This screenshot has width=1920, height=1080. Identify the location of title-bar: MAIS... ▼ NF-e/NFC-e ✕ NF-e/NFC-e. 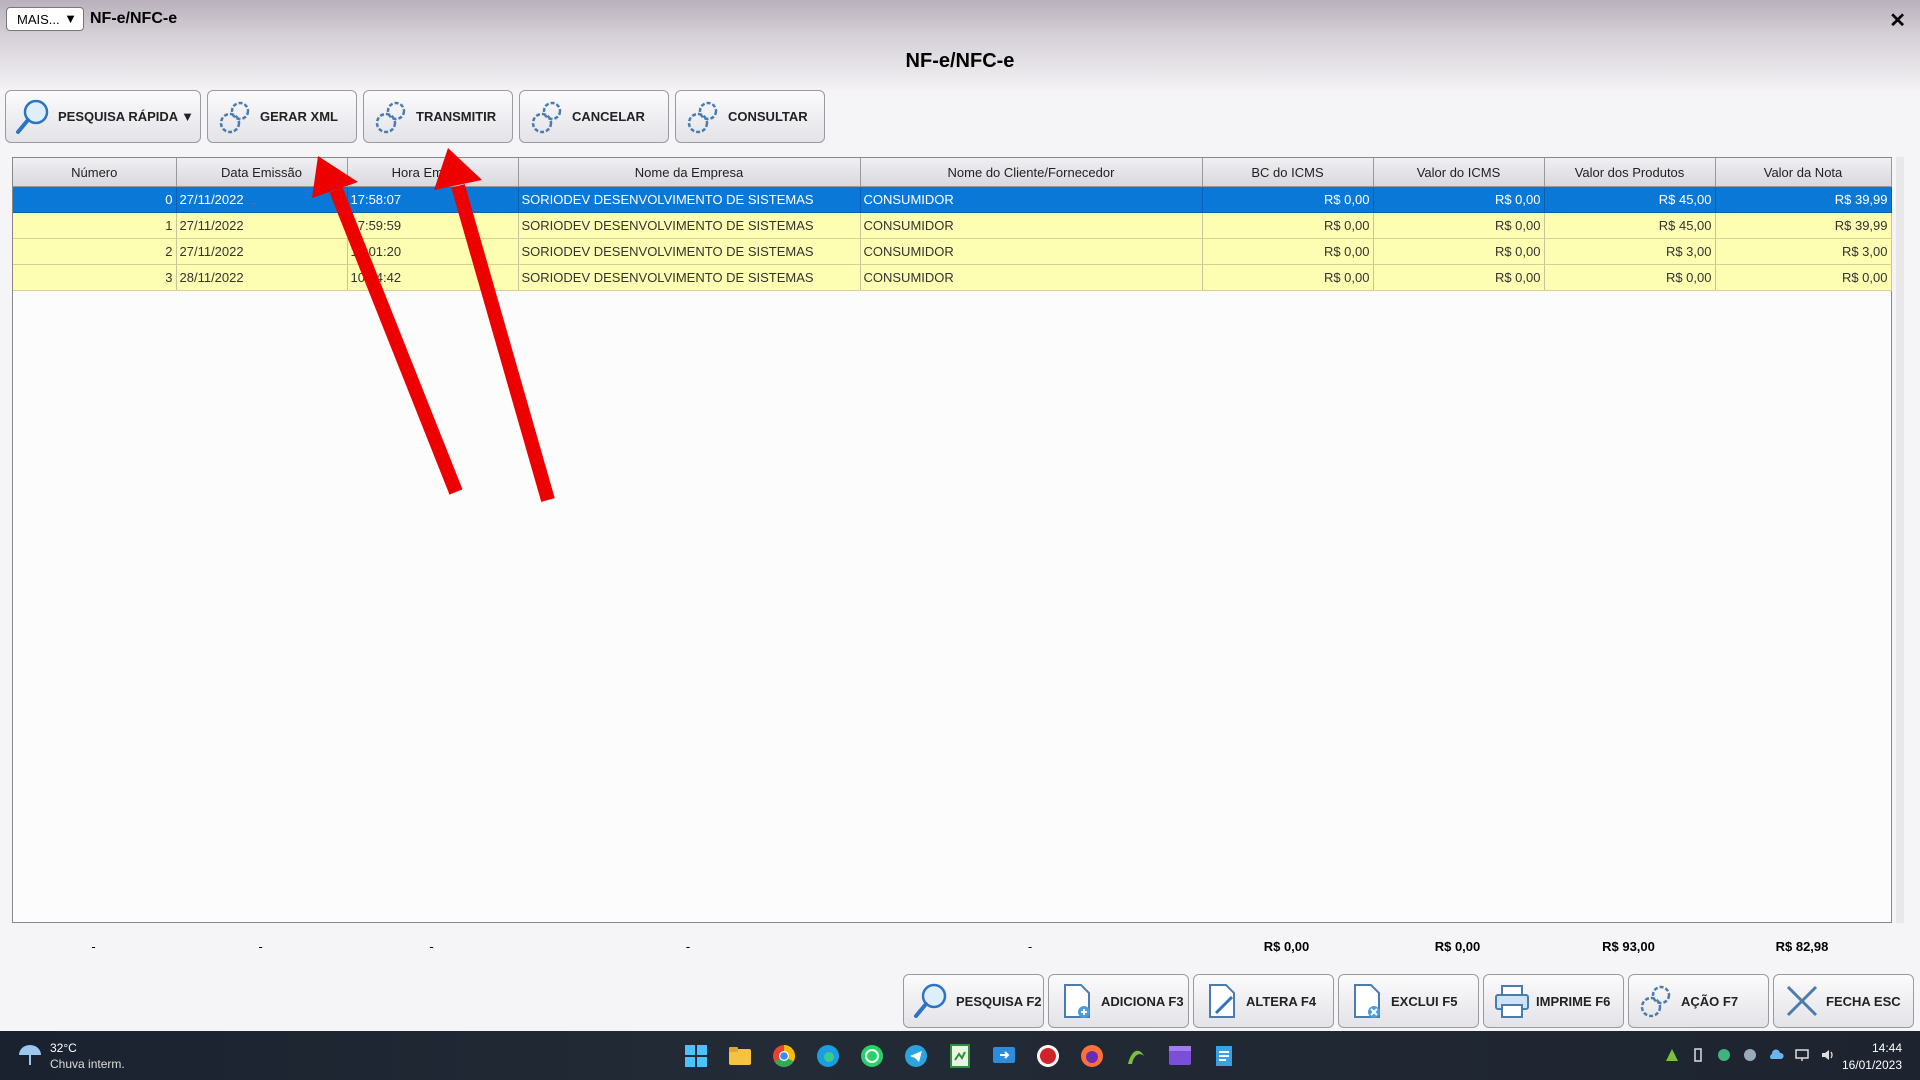
(960, 45).